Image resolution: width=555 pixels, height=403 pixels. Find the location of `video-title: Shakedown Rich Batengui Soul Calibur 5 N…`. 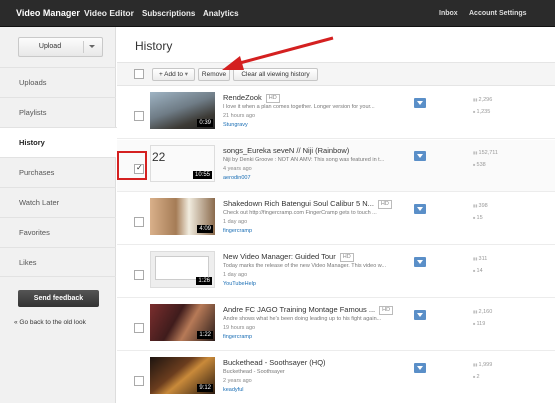

video-title: Shakedown Rich Batengui Soul Calibur 5 N… is located at coordinates (307, 204).